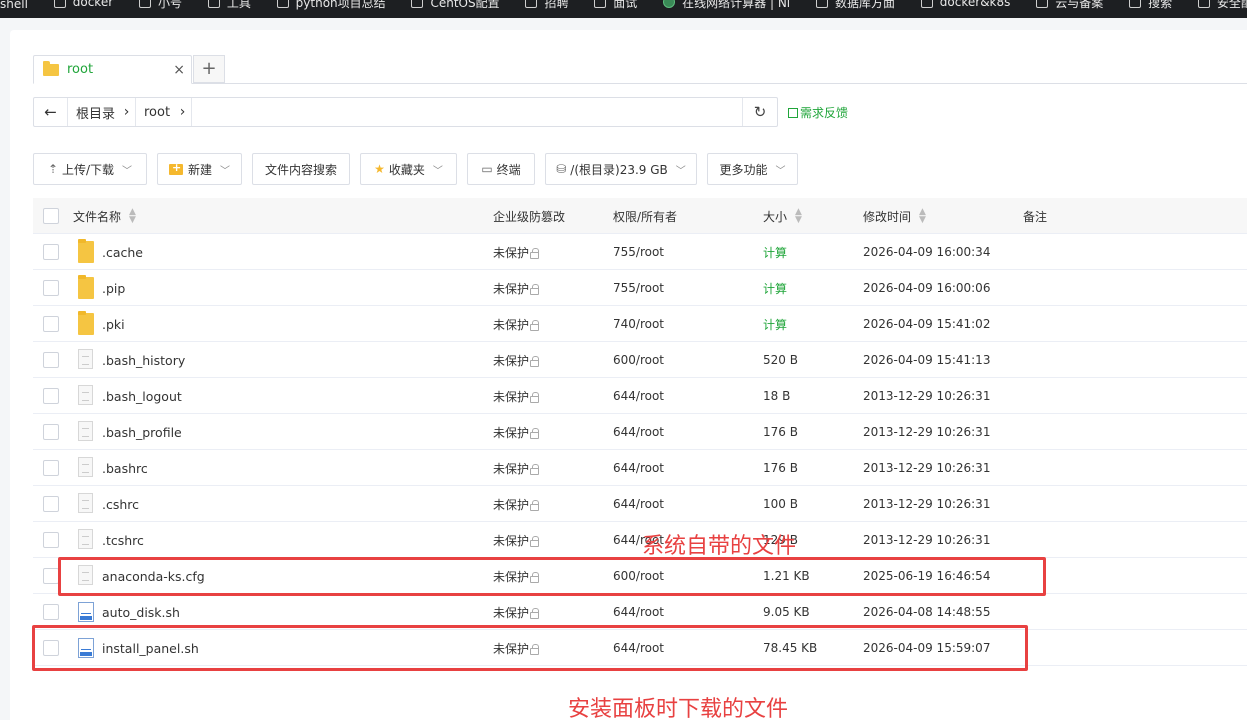  I want to click on modified-time: 2013-12-29 10:26:31, so click(927, 540).